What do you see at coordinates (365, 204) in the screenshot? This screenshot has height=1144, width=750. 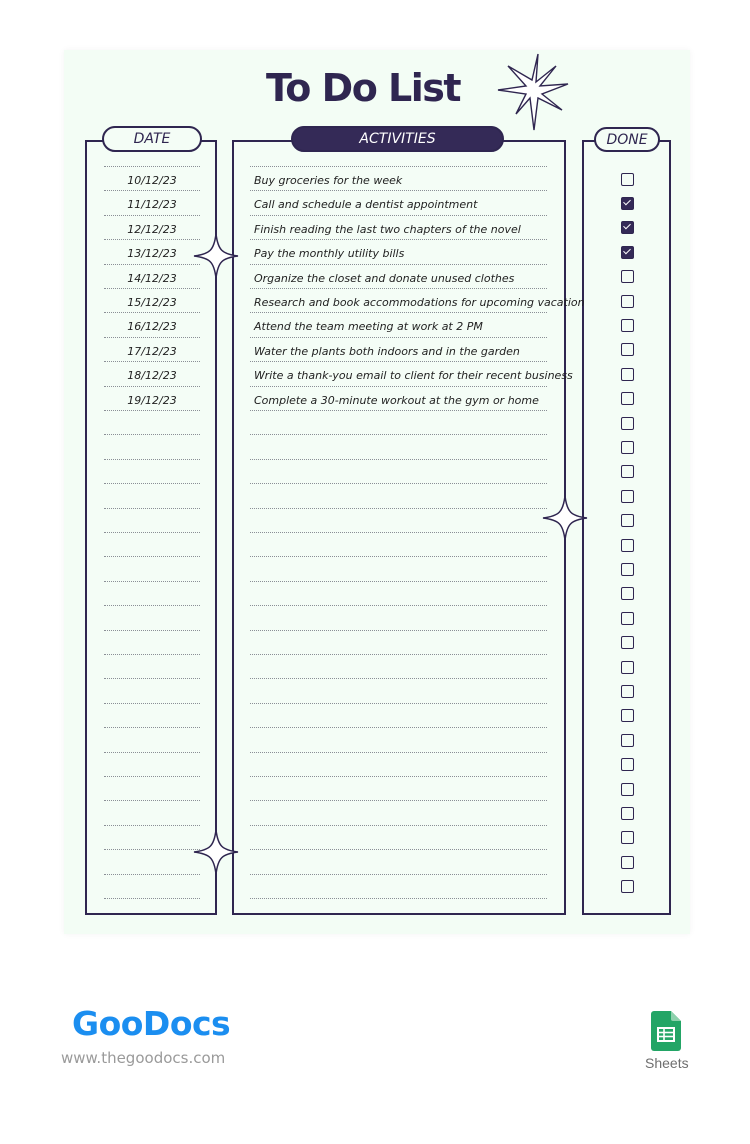 I see `activity-cell: Call and schedule a dentist appointment` at bounding box center [365, 204].